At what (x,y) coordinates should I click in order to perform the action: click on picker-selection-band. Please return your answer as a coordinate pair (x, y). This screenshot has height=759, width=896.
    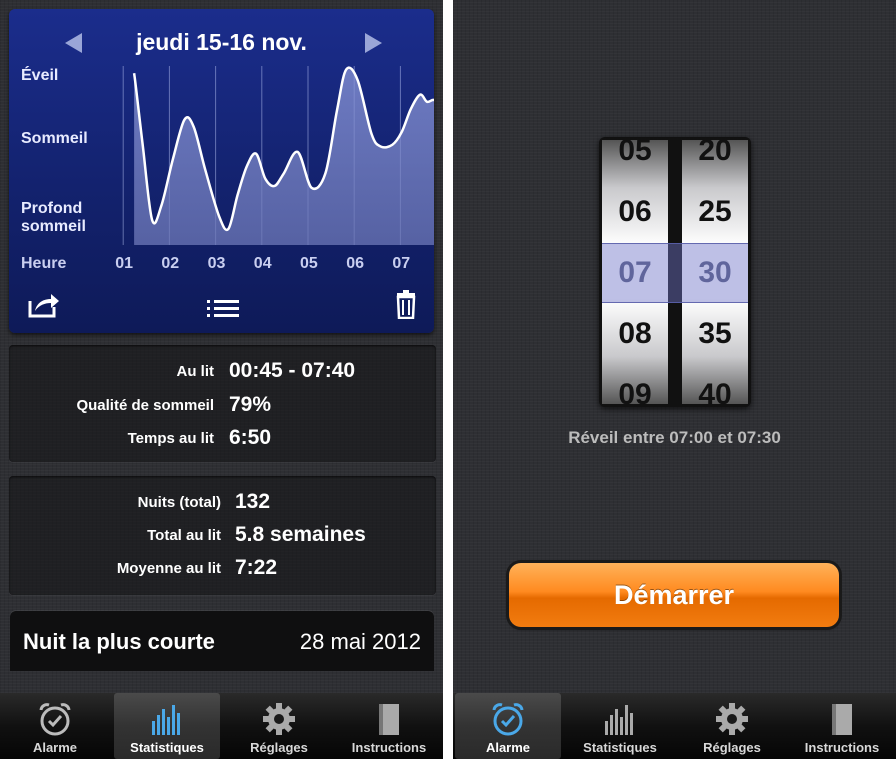
    Looking at the image, I should click on (675, 273).